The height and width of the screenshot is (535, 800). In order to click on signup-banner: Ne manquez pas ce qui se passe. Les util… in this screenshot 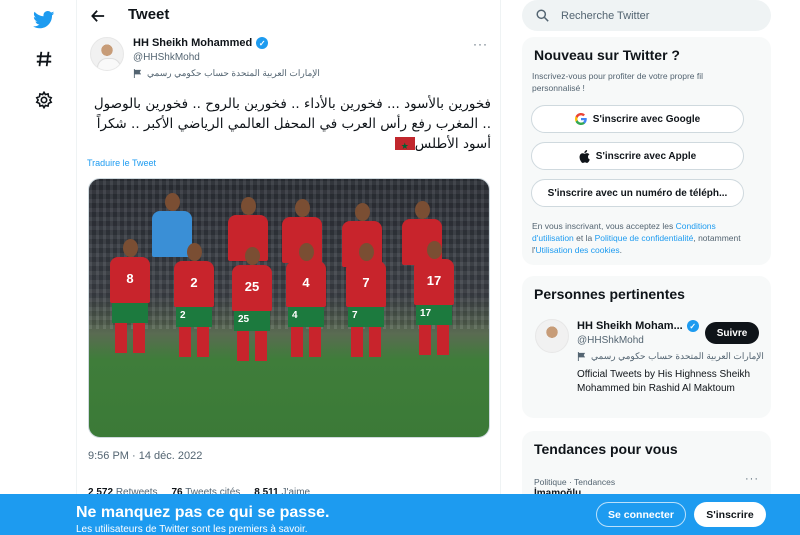, I will do `click(400, 514)`.